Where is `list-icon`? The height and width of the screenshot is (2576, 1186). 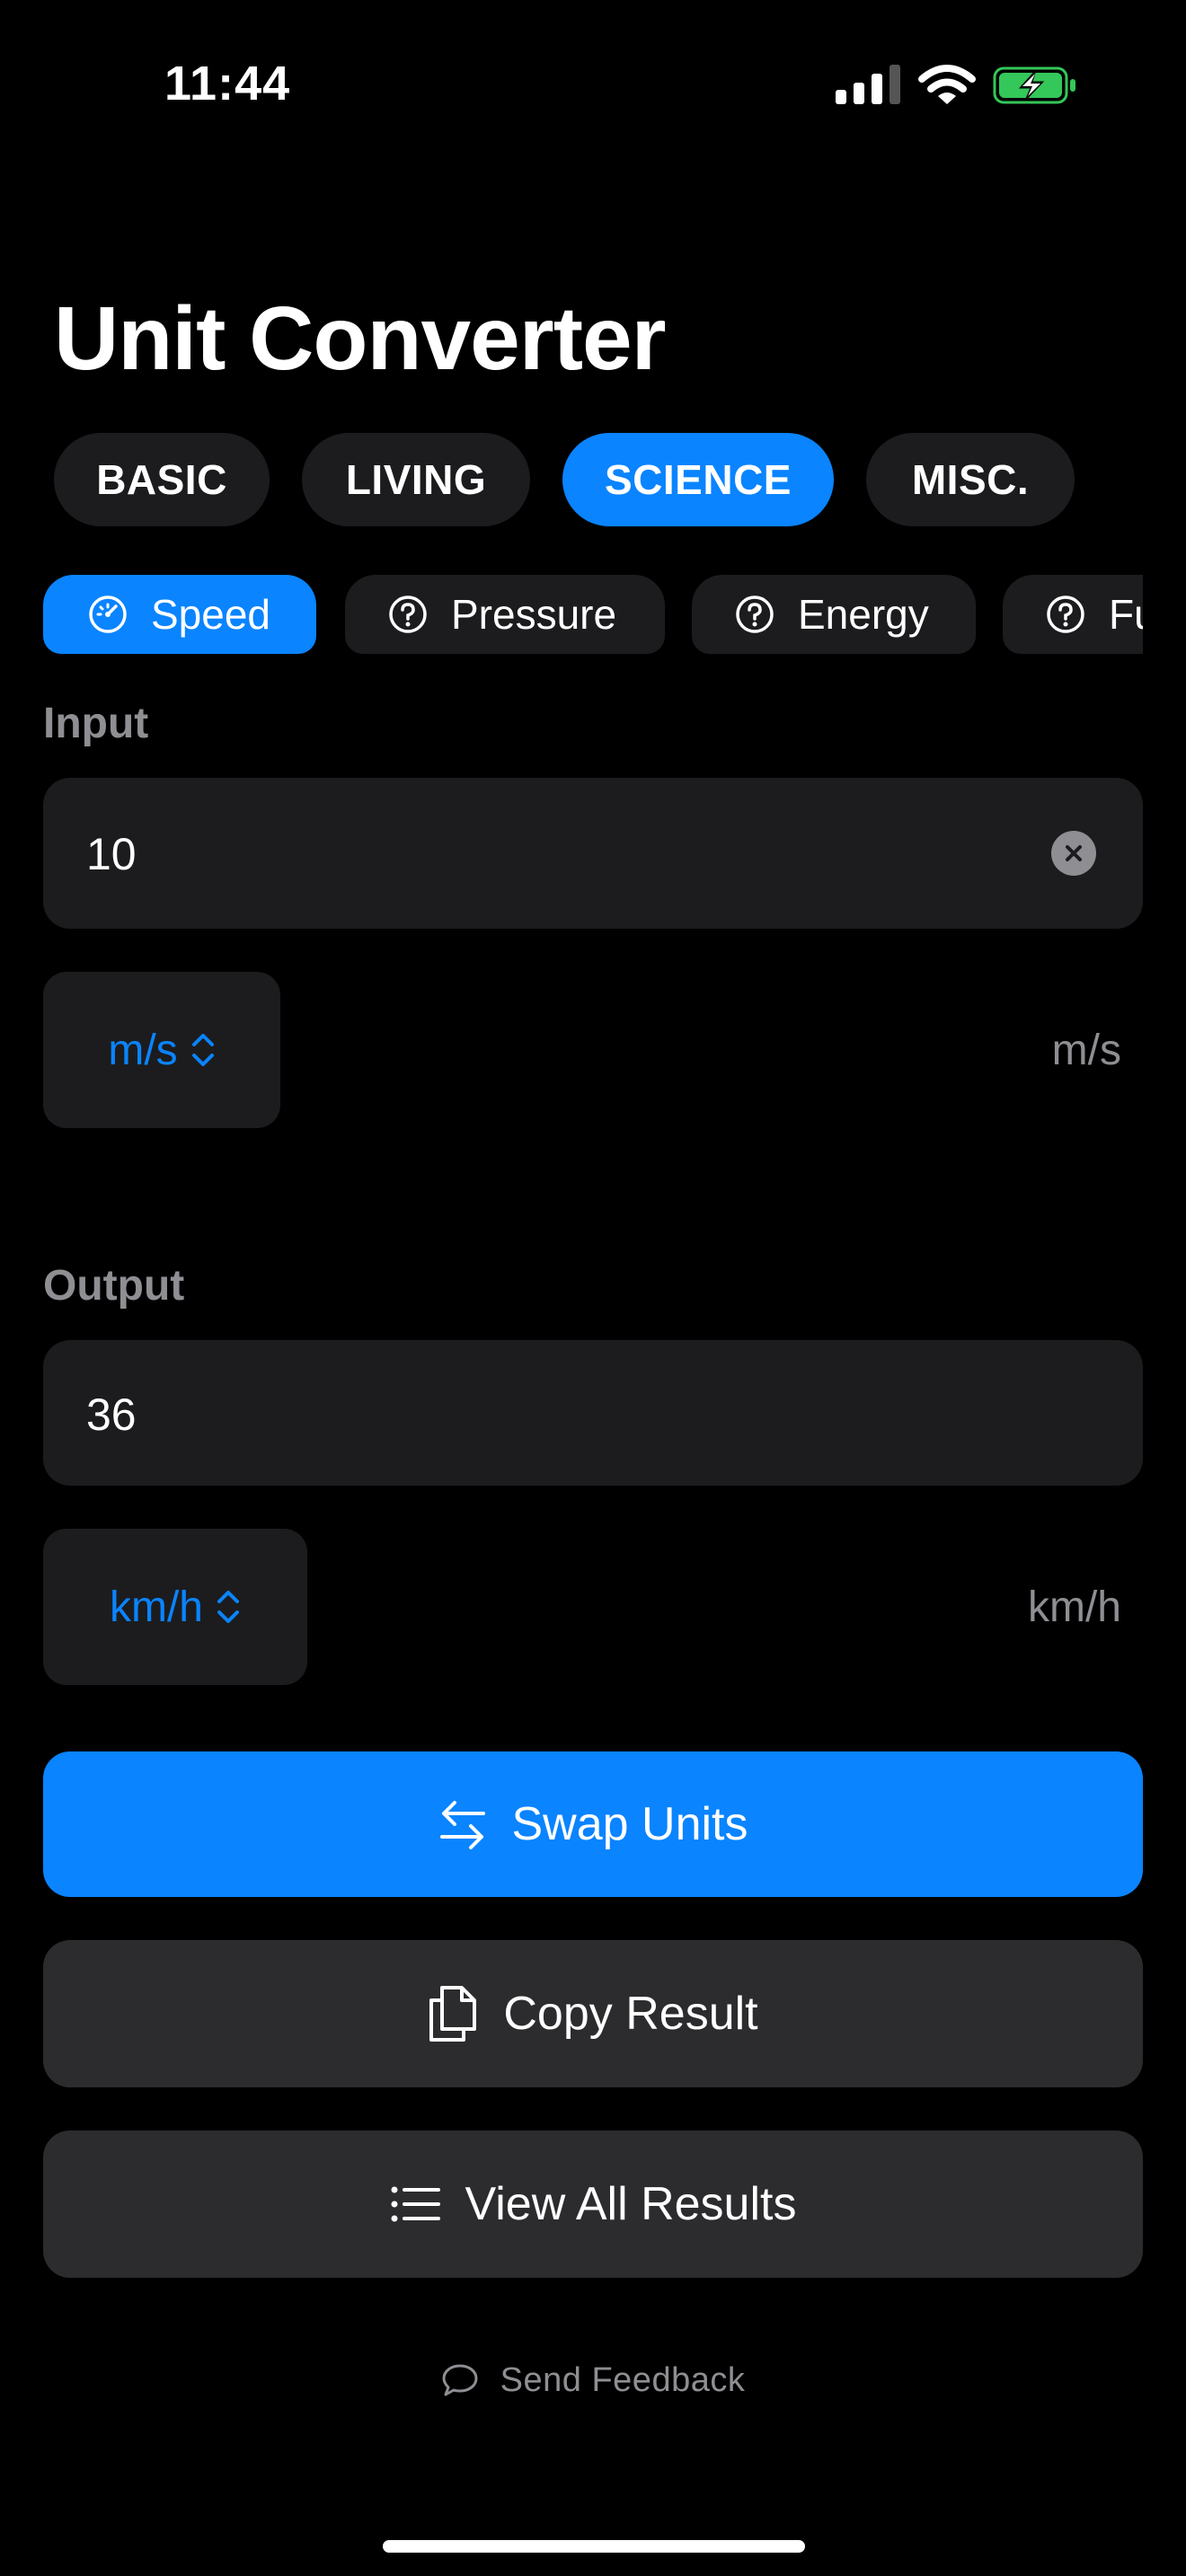 list-icon is located at coordinates (415, 2204).